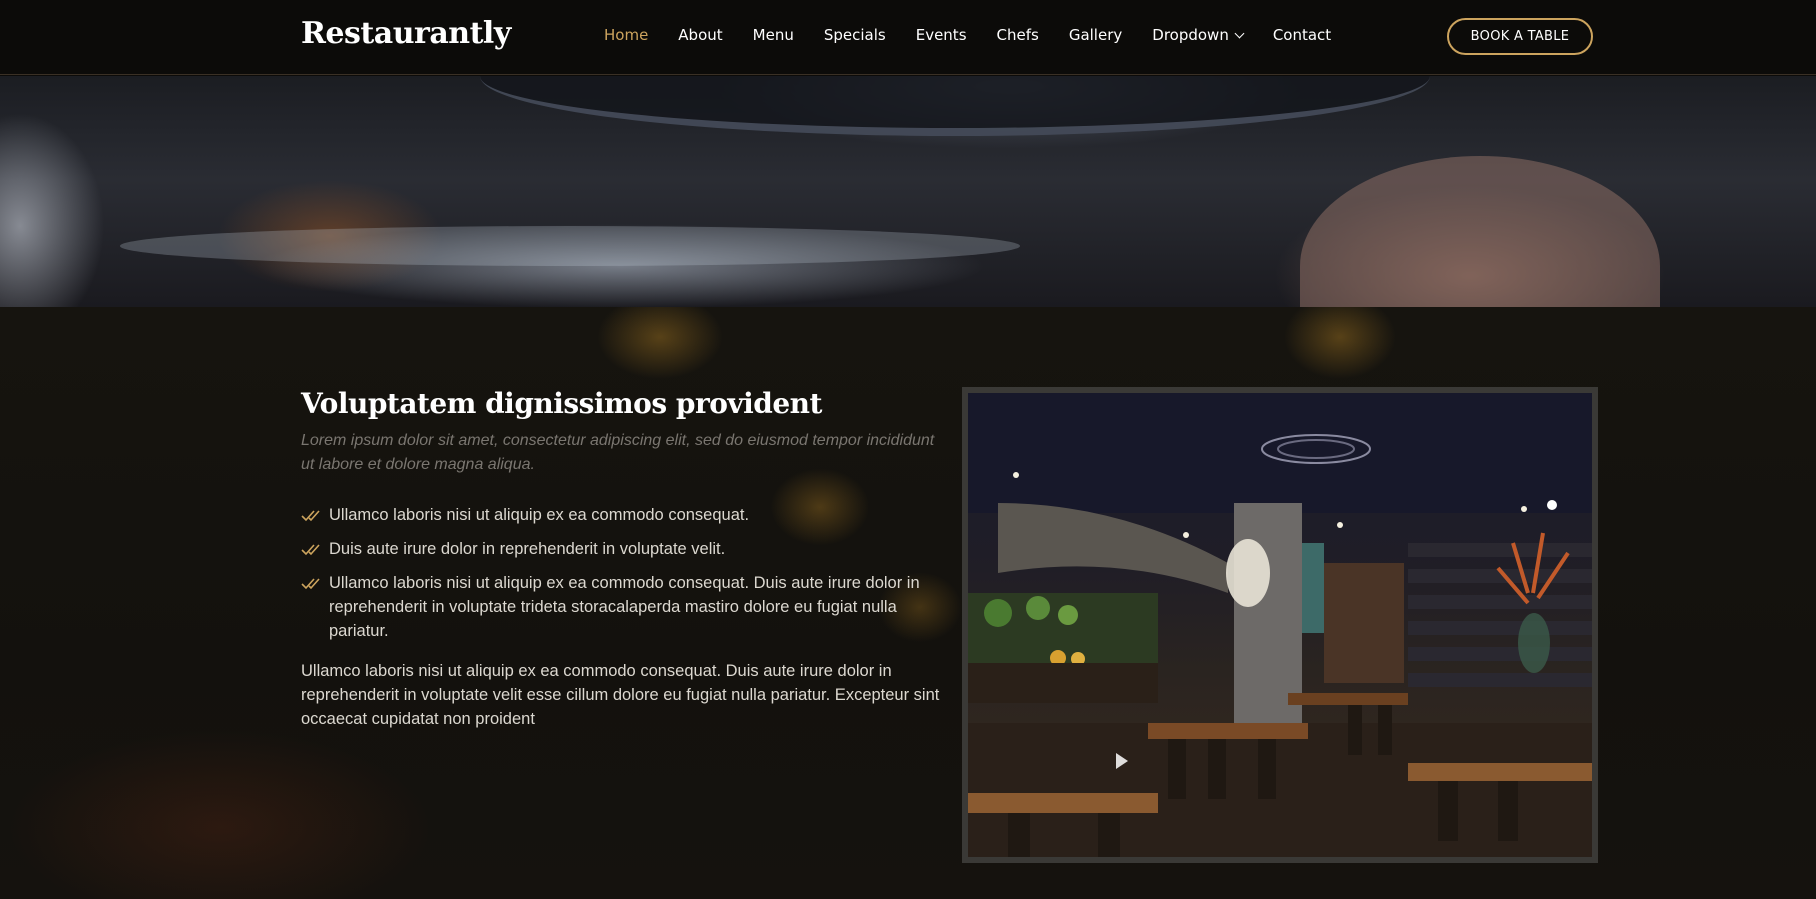  I want to click on nav-item-specials: Specials, so click(855, 35).